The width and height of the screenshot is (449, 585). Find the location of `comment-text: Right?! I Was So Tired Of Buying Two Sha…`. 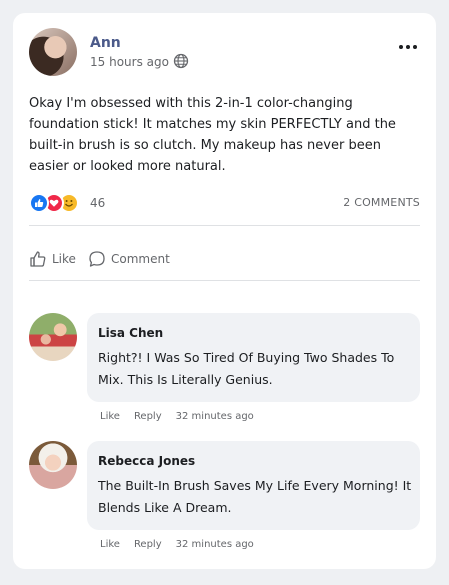

comment-text: Right?! I Was So Tired Of Buying Two Sha… is located at coordinates (246, 368).